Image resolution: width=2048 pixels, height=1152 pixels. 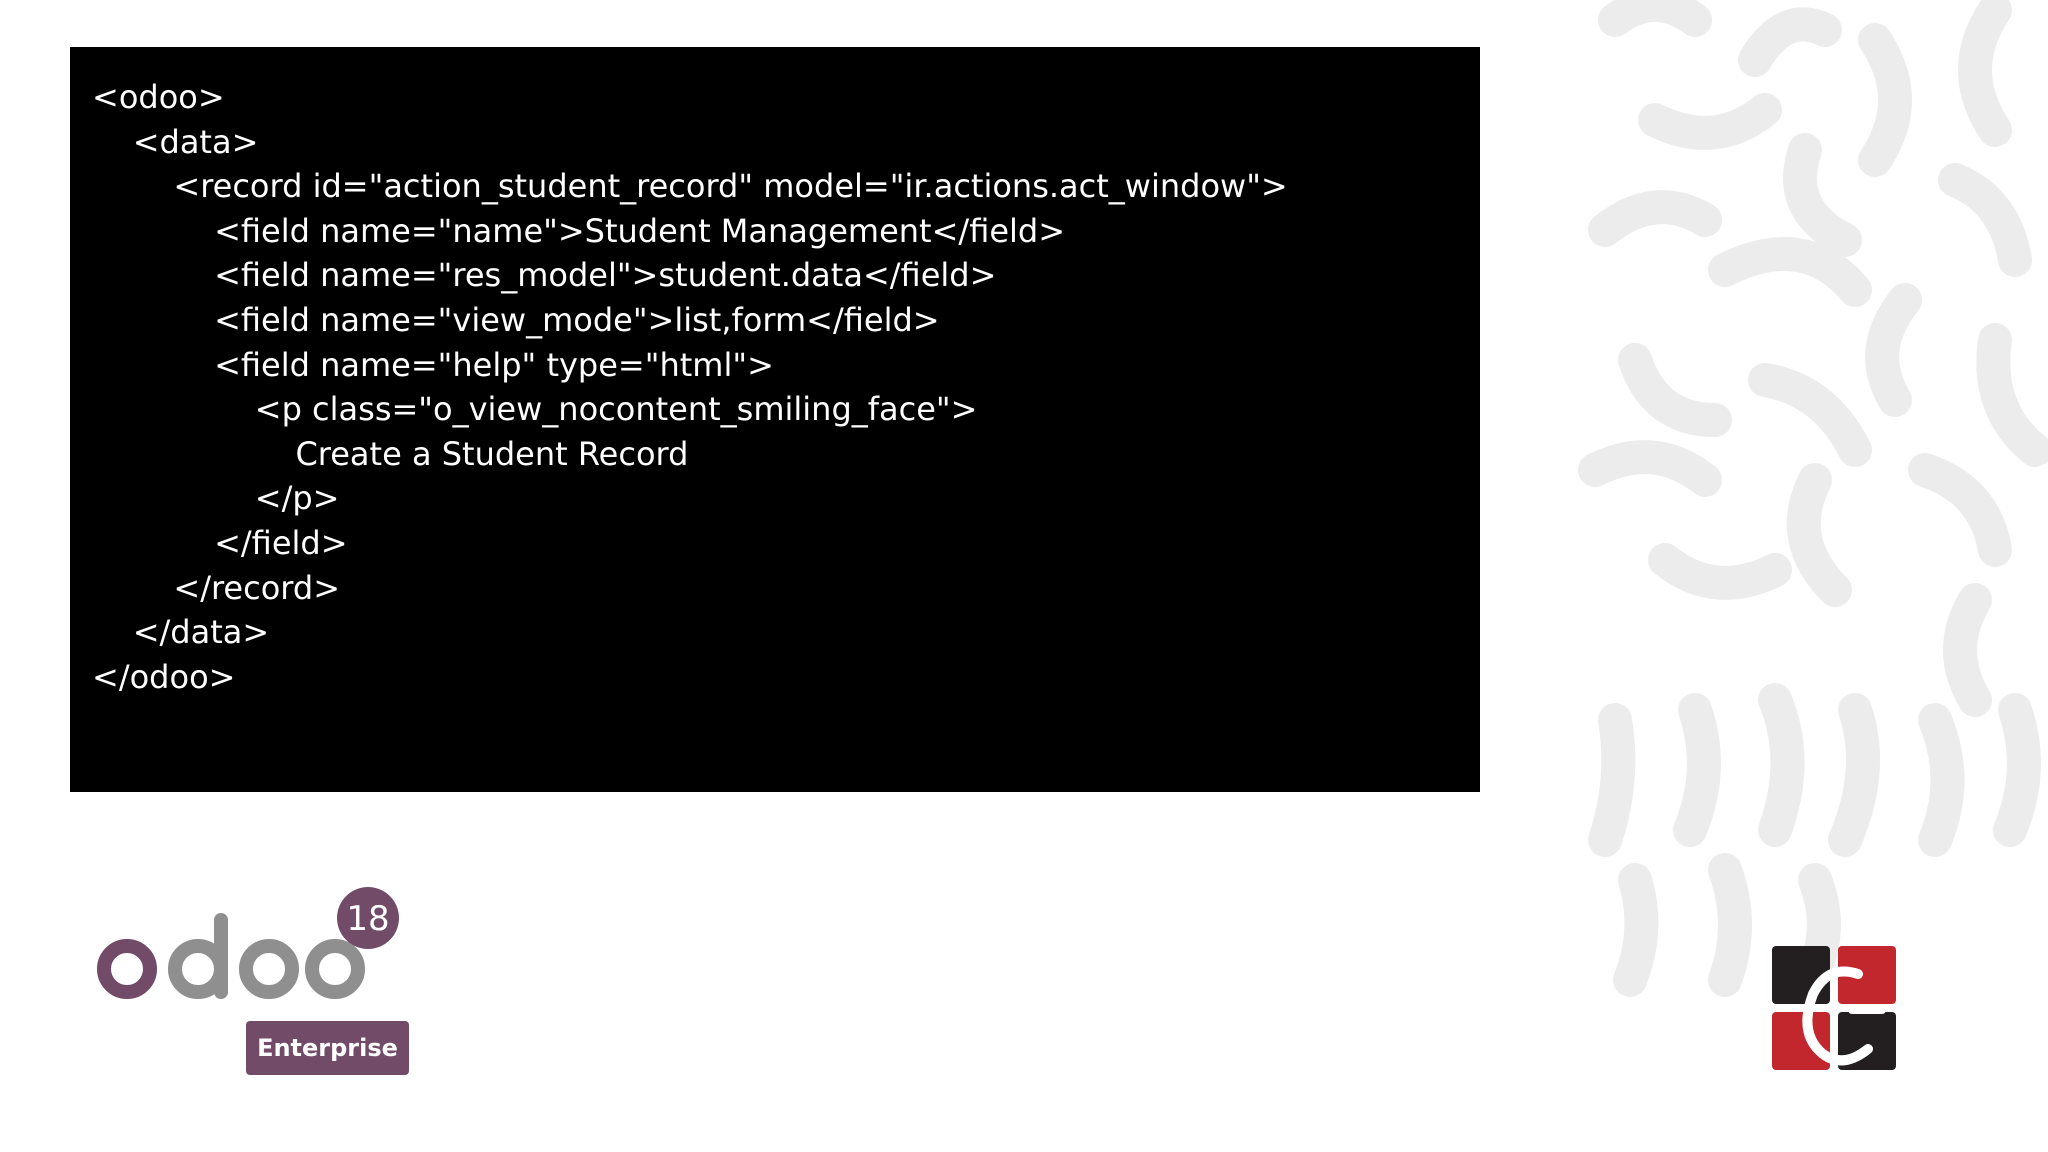 I want to click on version-label: 18, so click(x=367, y=919).